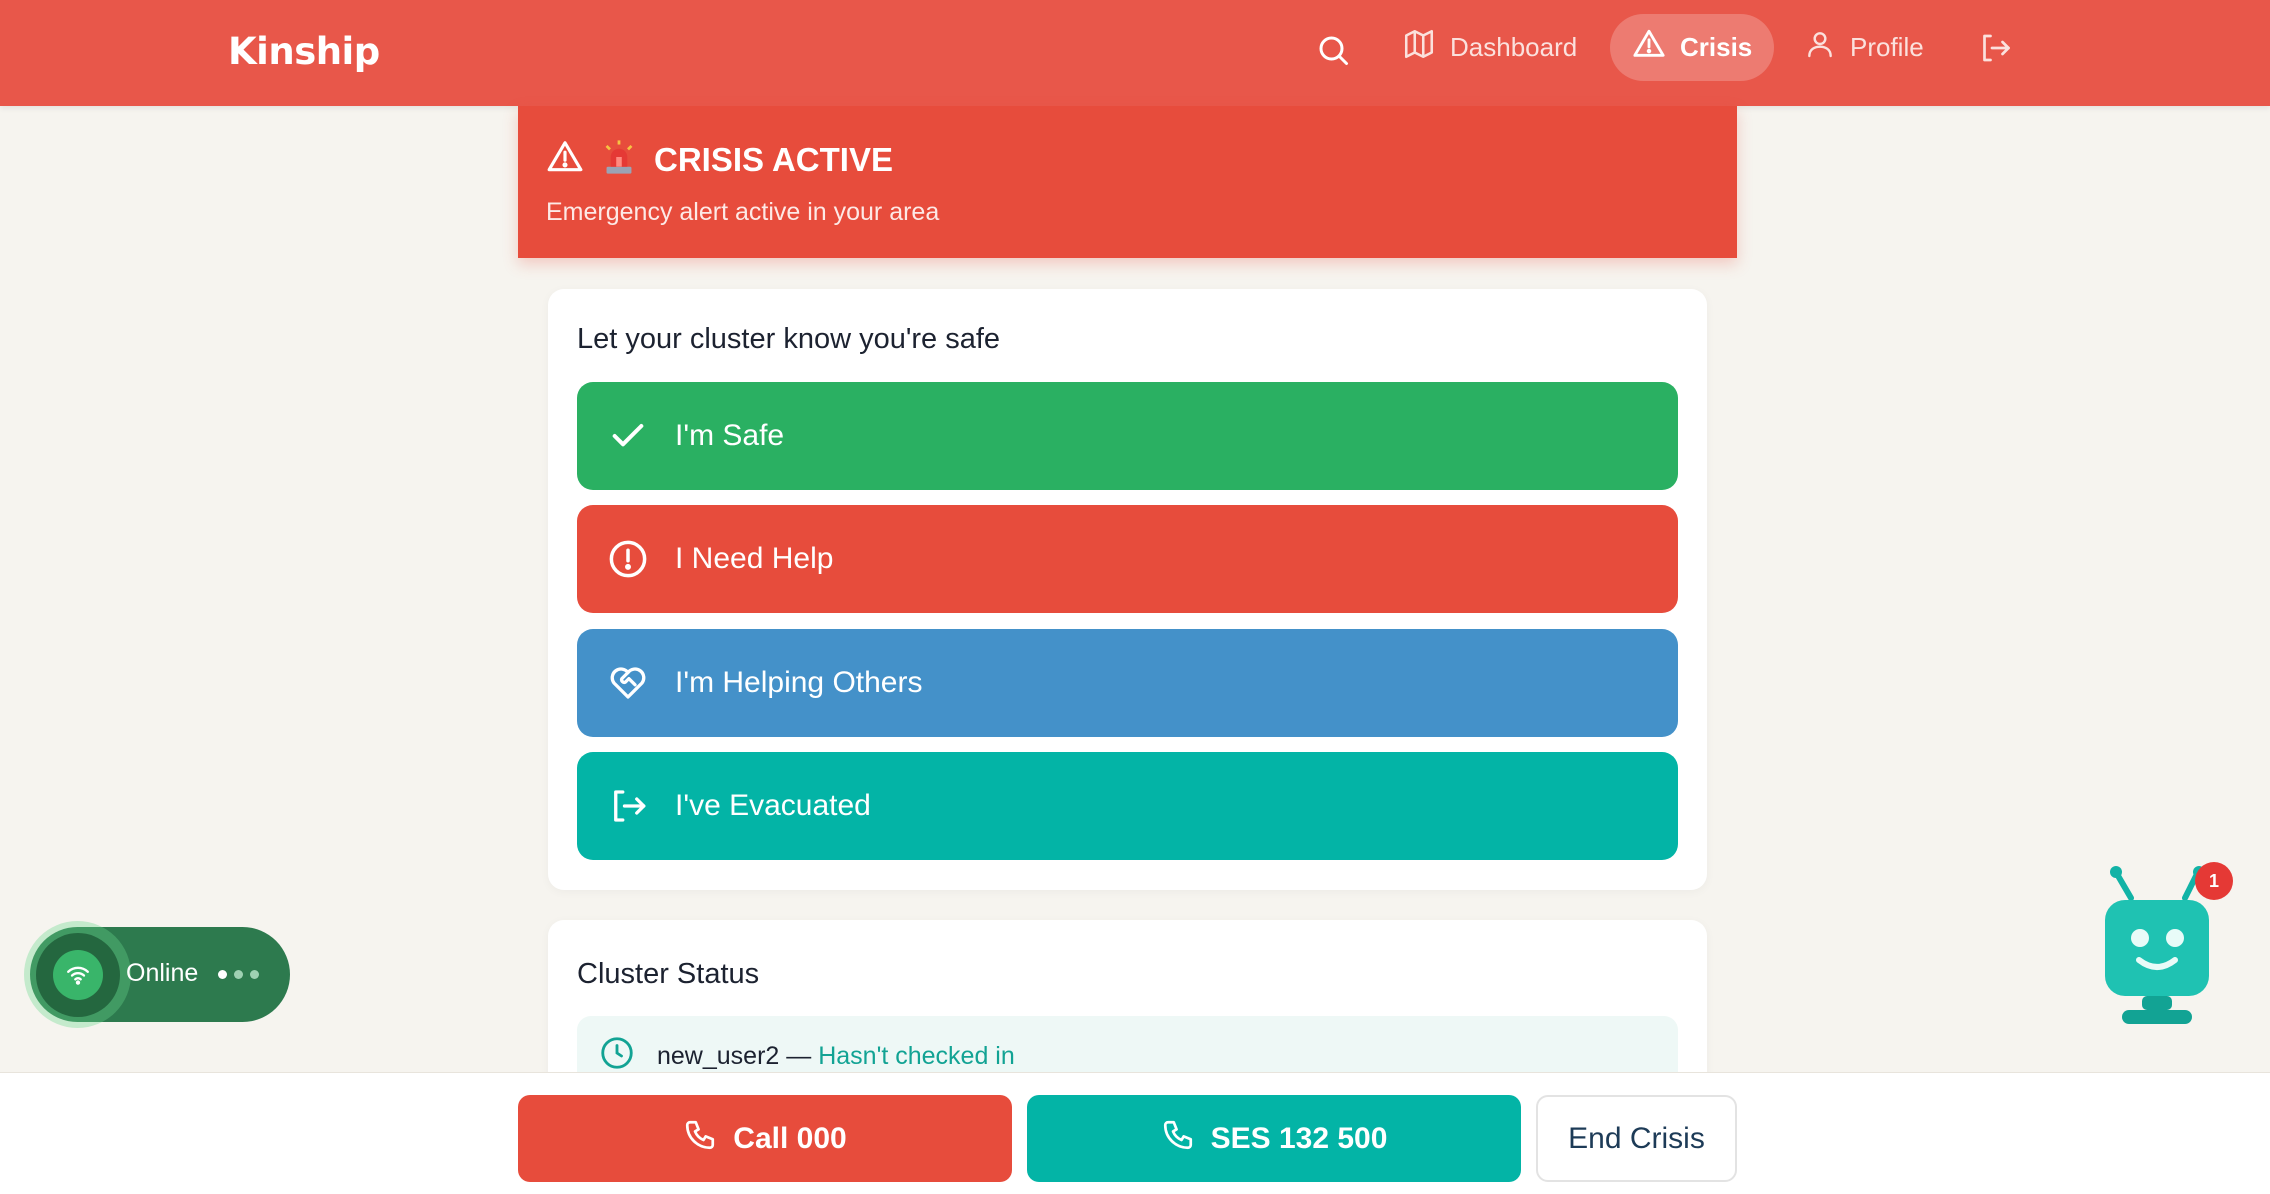 This screenshot has height=1194, width=2270. I want to click on call-000-button: Call 000, so click(765, 1138).